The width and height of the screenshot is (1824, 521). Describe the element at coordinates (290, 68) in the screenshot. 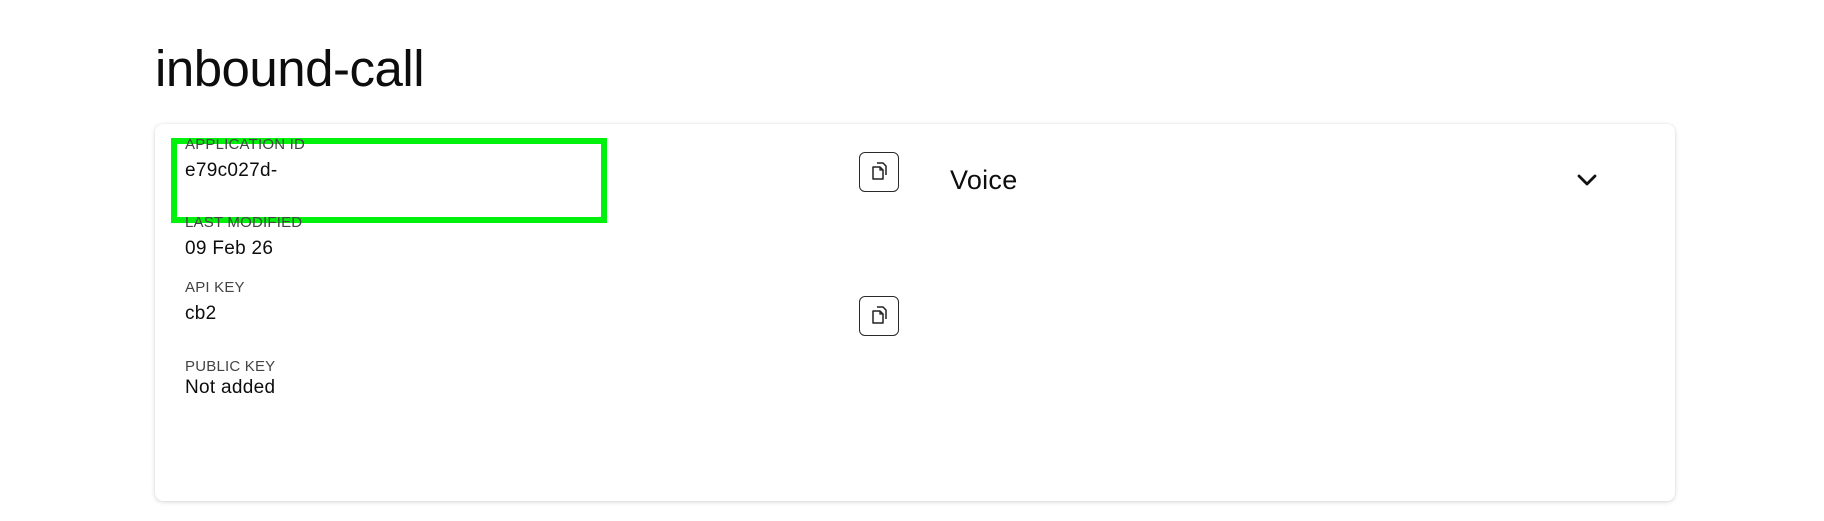

I see `page-title: inbound-call` at that location.